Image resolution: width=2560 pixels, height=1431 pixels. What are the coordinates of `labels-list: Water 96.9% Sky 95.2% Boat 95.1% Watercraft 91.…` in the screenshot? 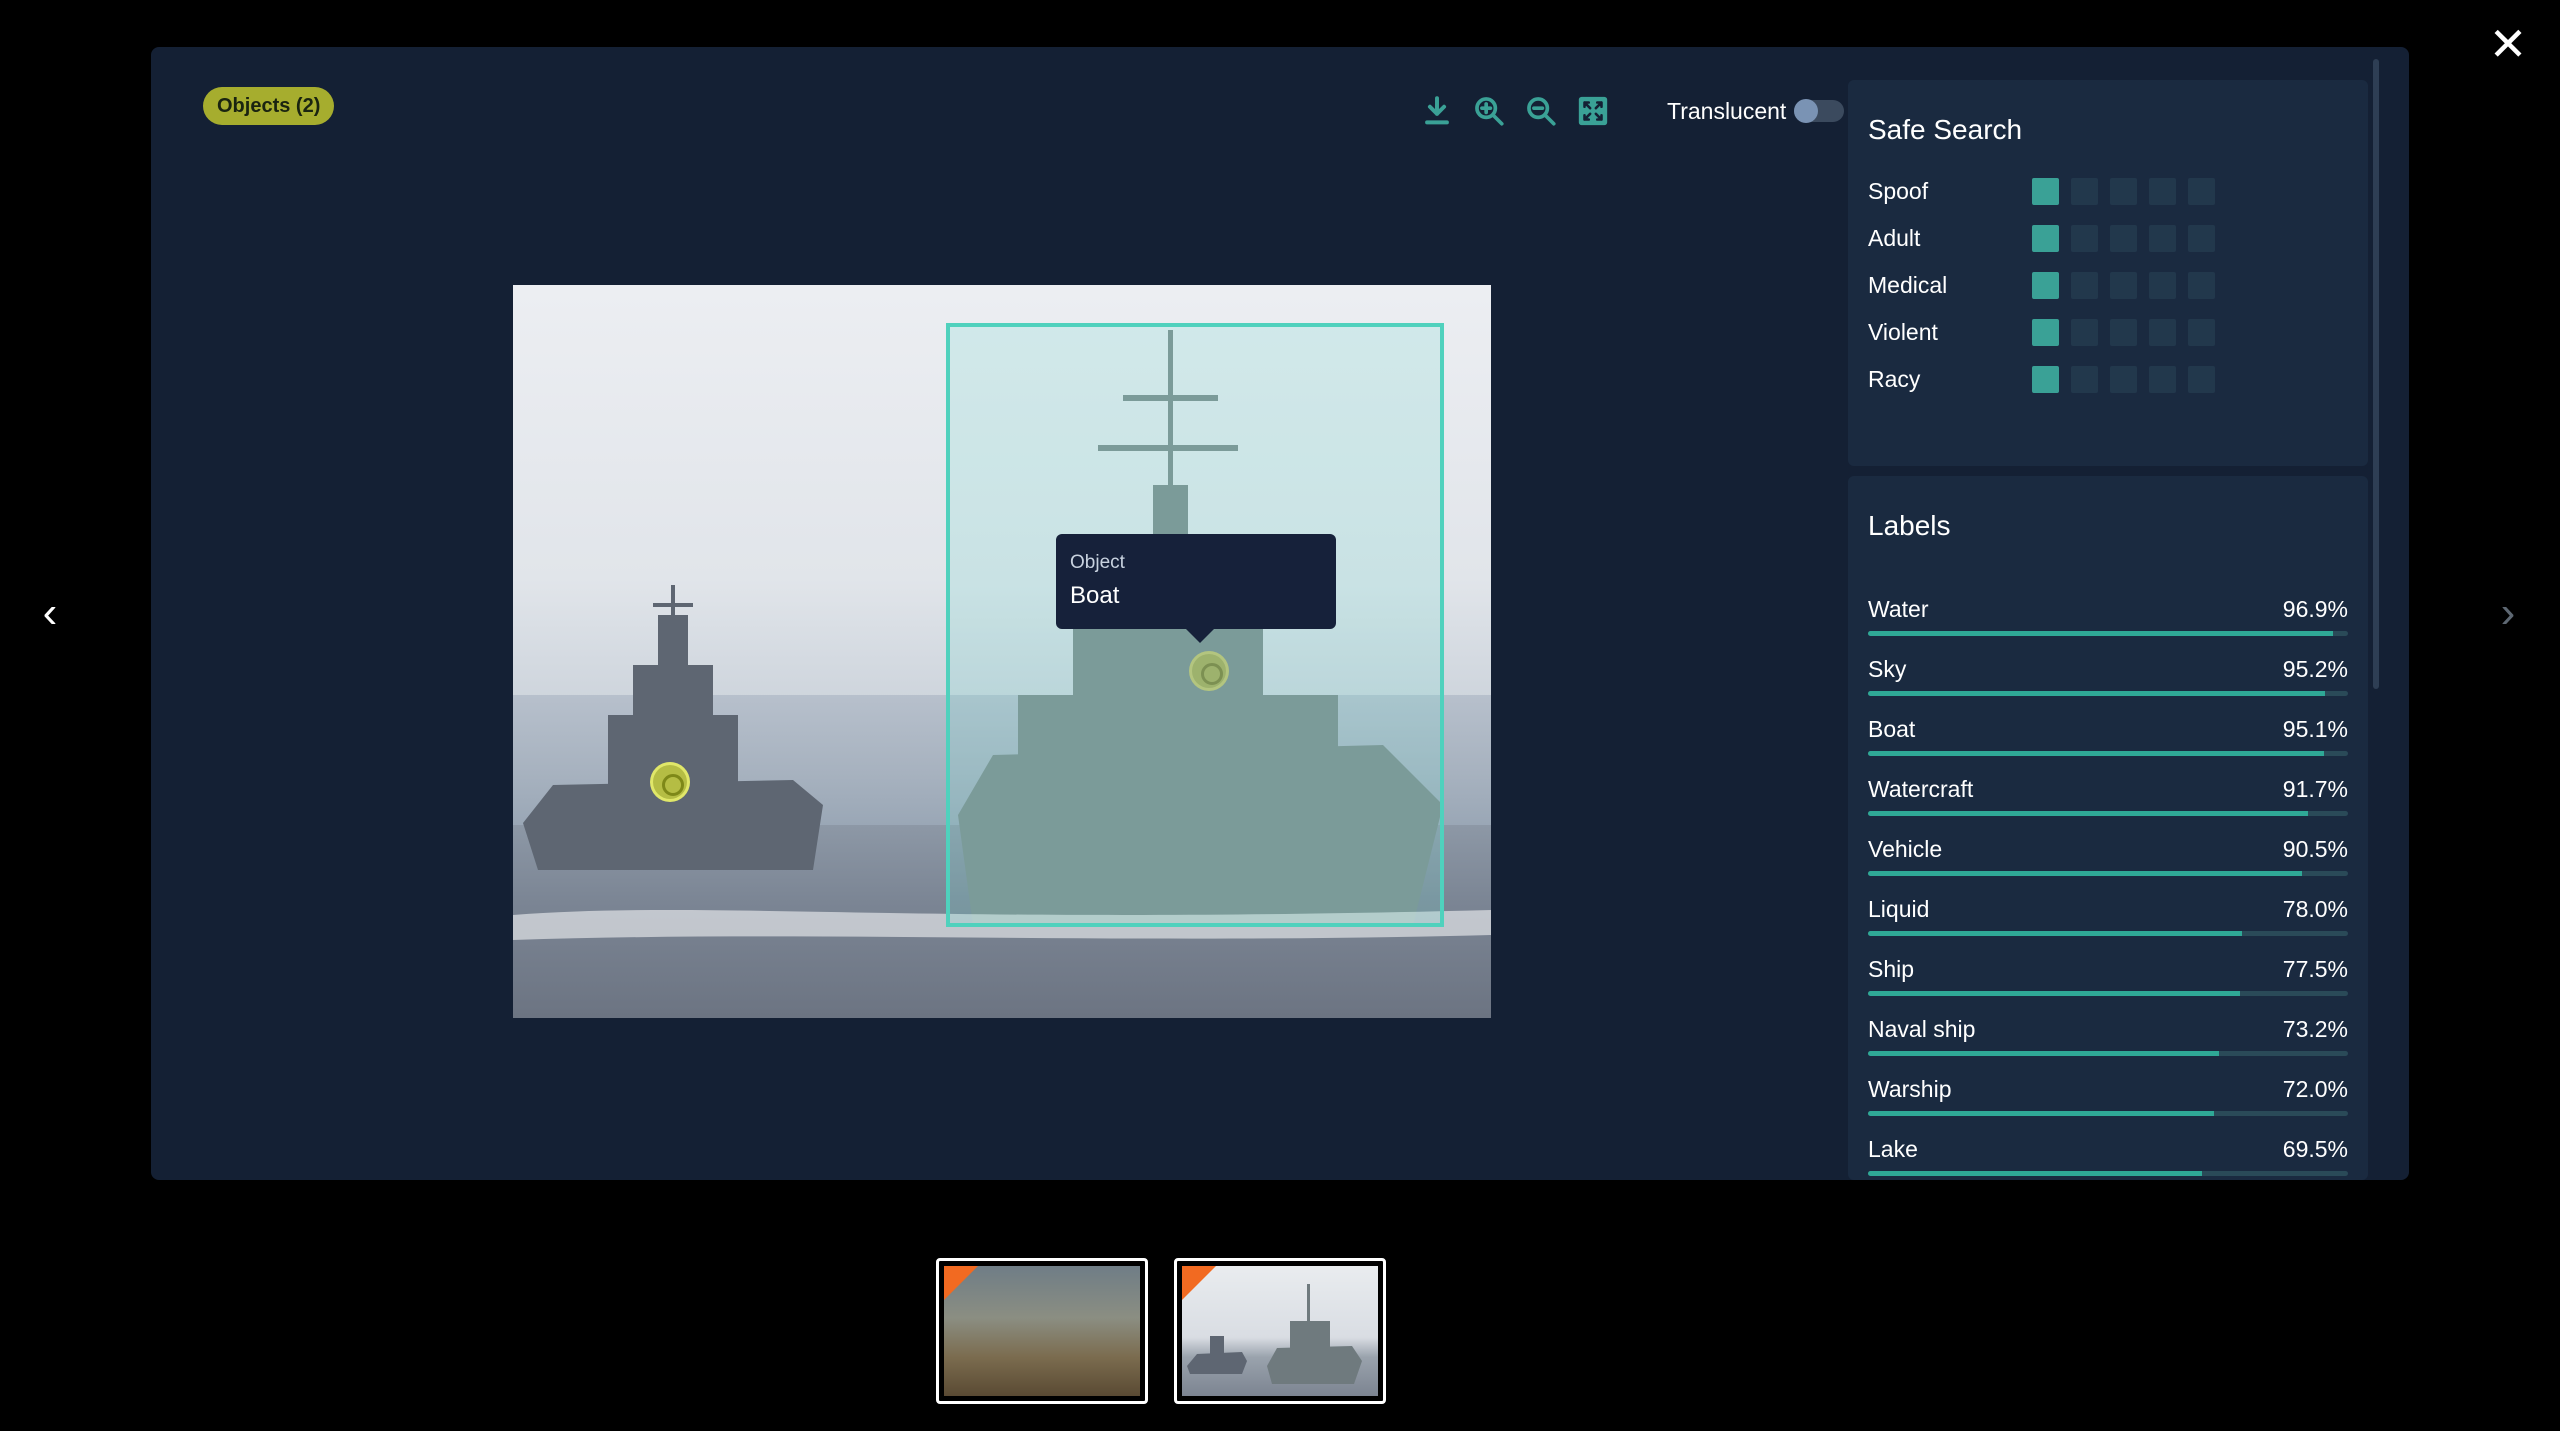 It's located at (2108, 885).